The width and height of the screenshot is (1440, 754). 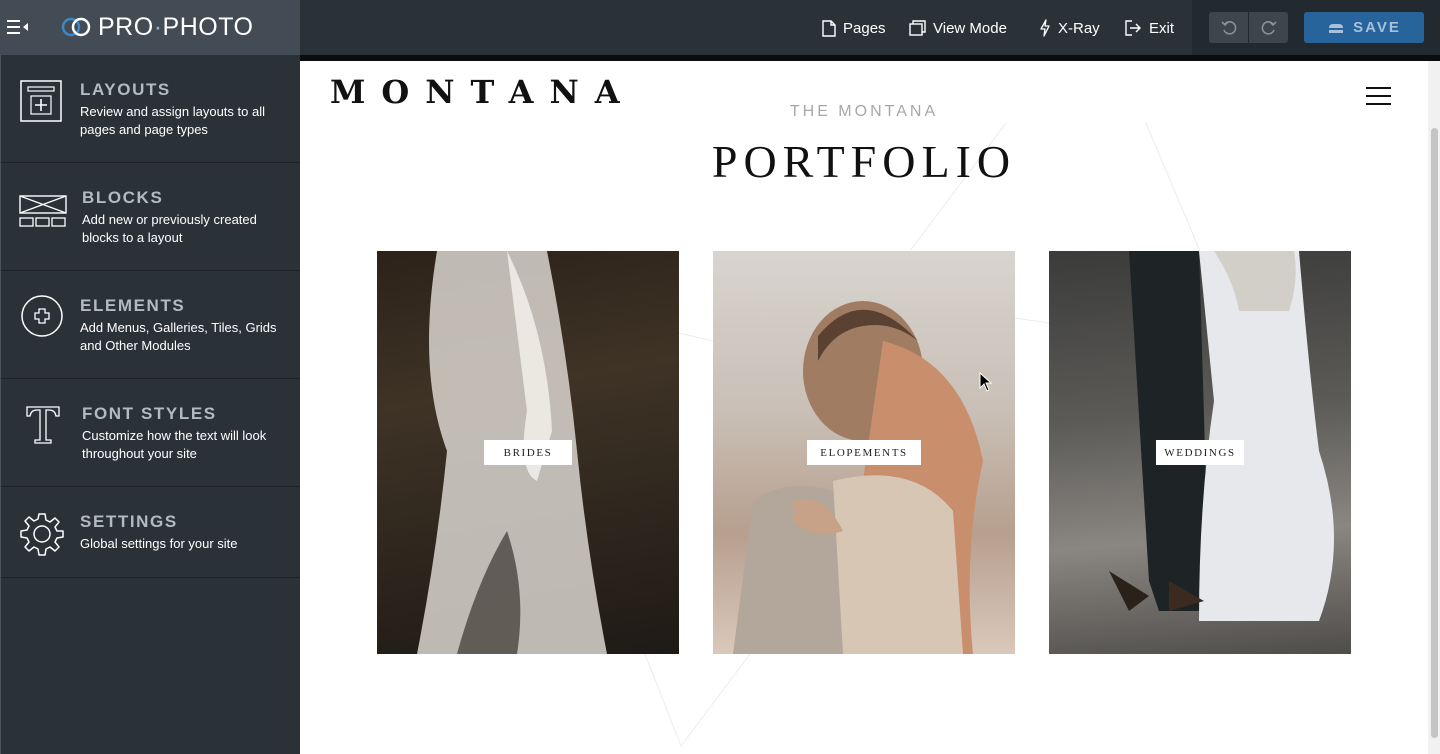 What do you see at coordinates (129, 521) in the screenshot?
I see `sidebar-item-title: SETTINGS` at bounding box center [129, 521].